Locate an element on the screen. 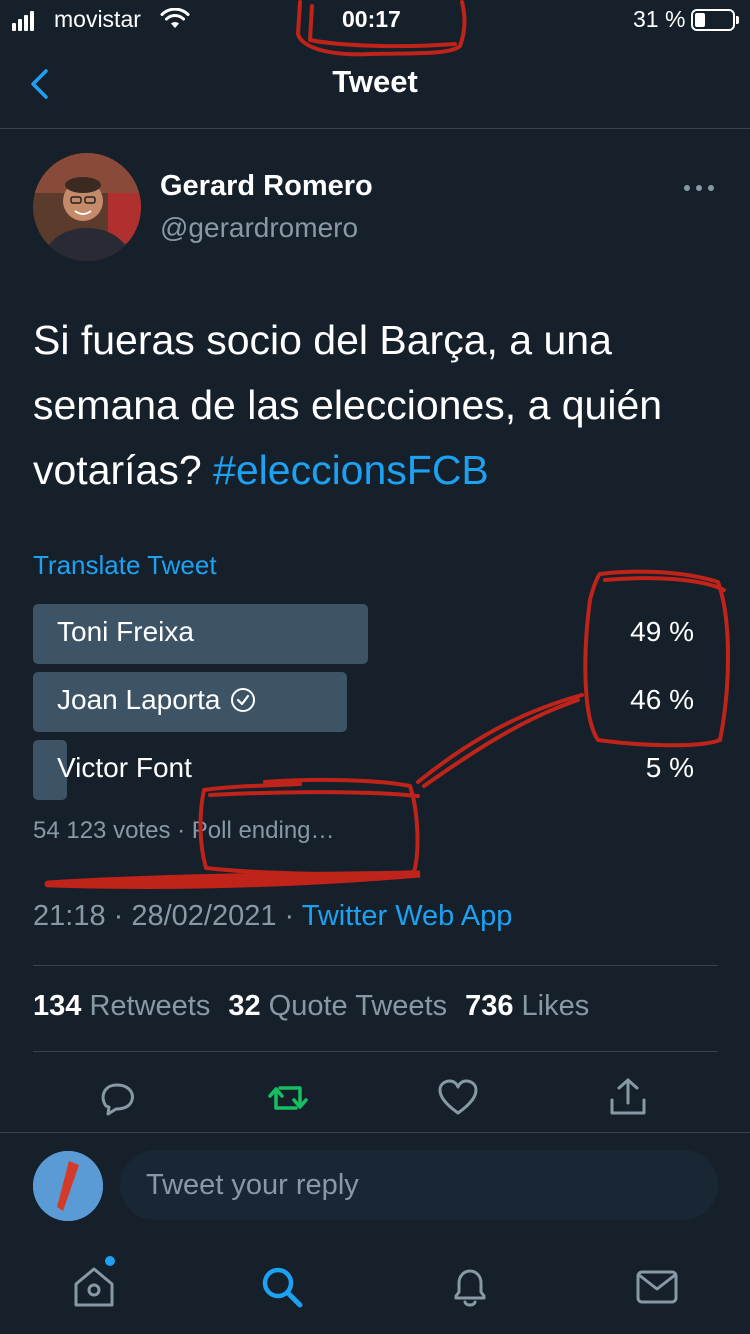  notifications-icon is located at coordinates (470, 1287).